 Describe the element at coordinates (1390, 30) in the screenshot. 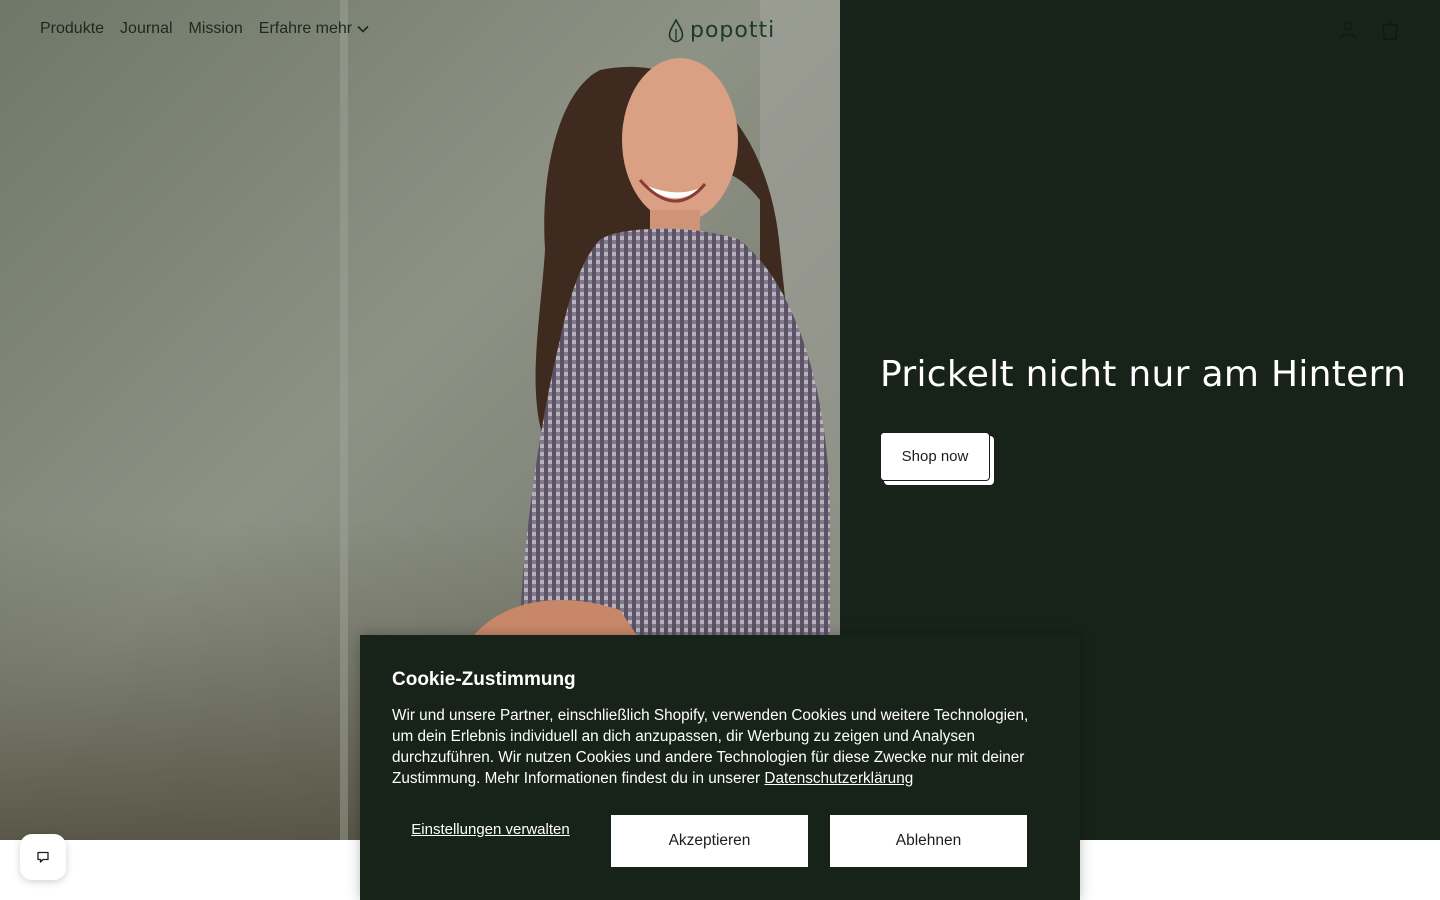

I see `cart-icon` at that location.